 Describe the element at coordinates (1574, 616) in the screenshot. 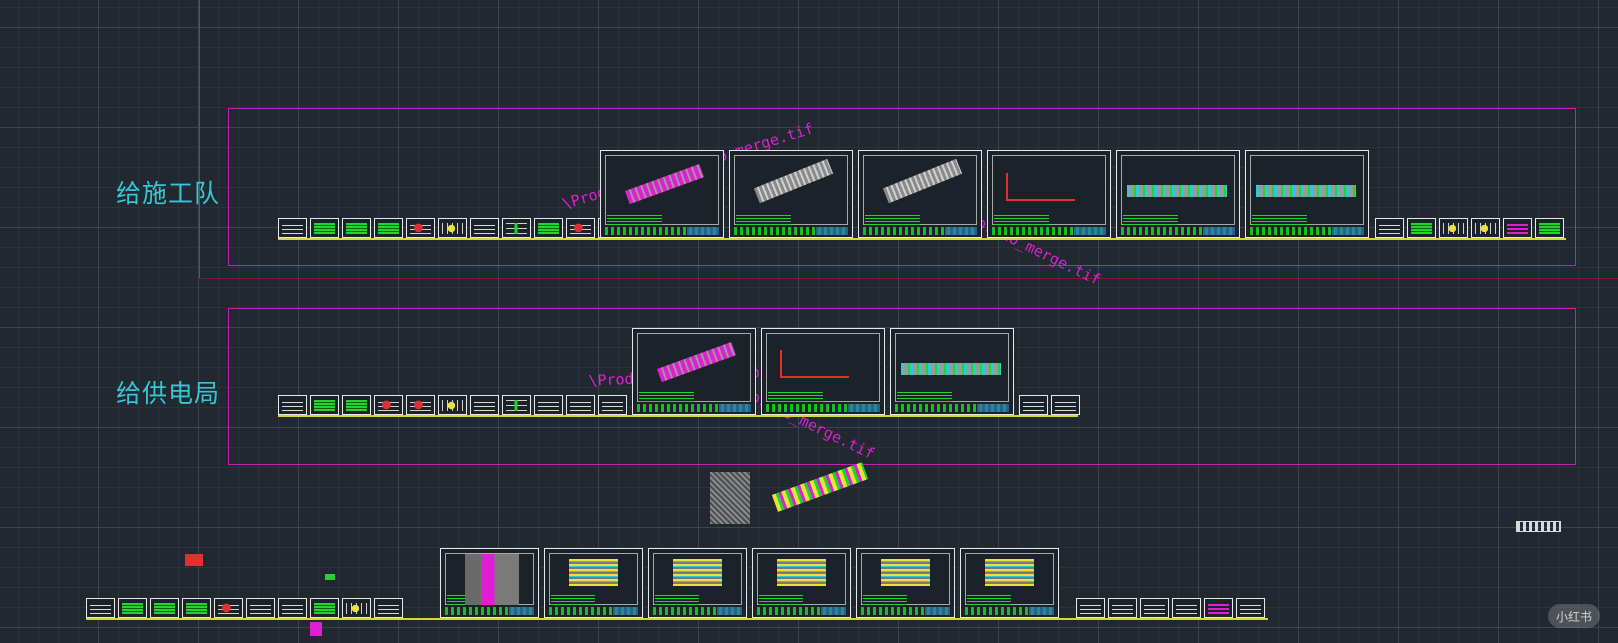

I see `watermark: 小红书` at that location.